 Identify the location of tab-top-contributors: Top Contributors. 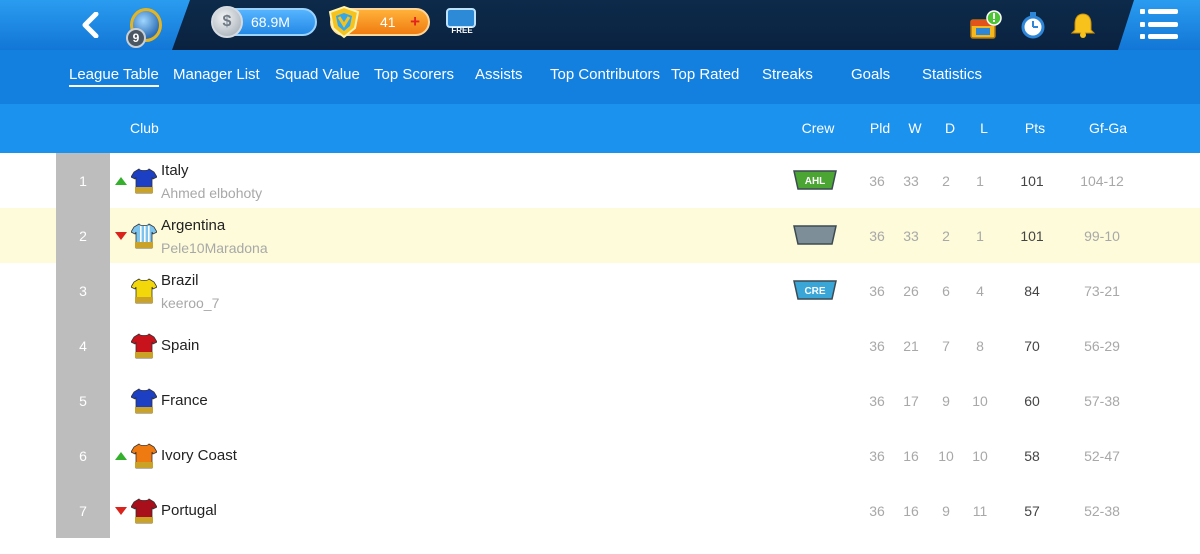
(605, 74).